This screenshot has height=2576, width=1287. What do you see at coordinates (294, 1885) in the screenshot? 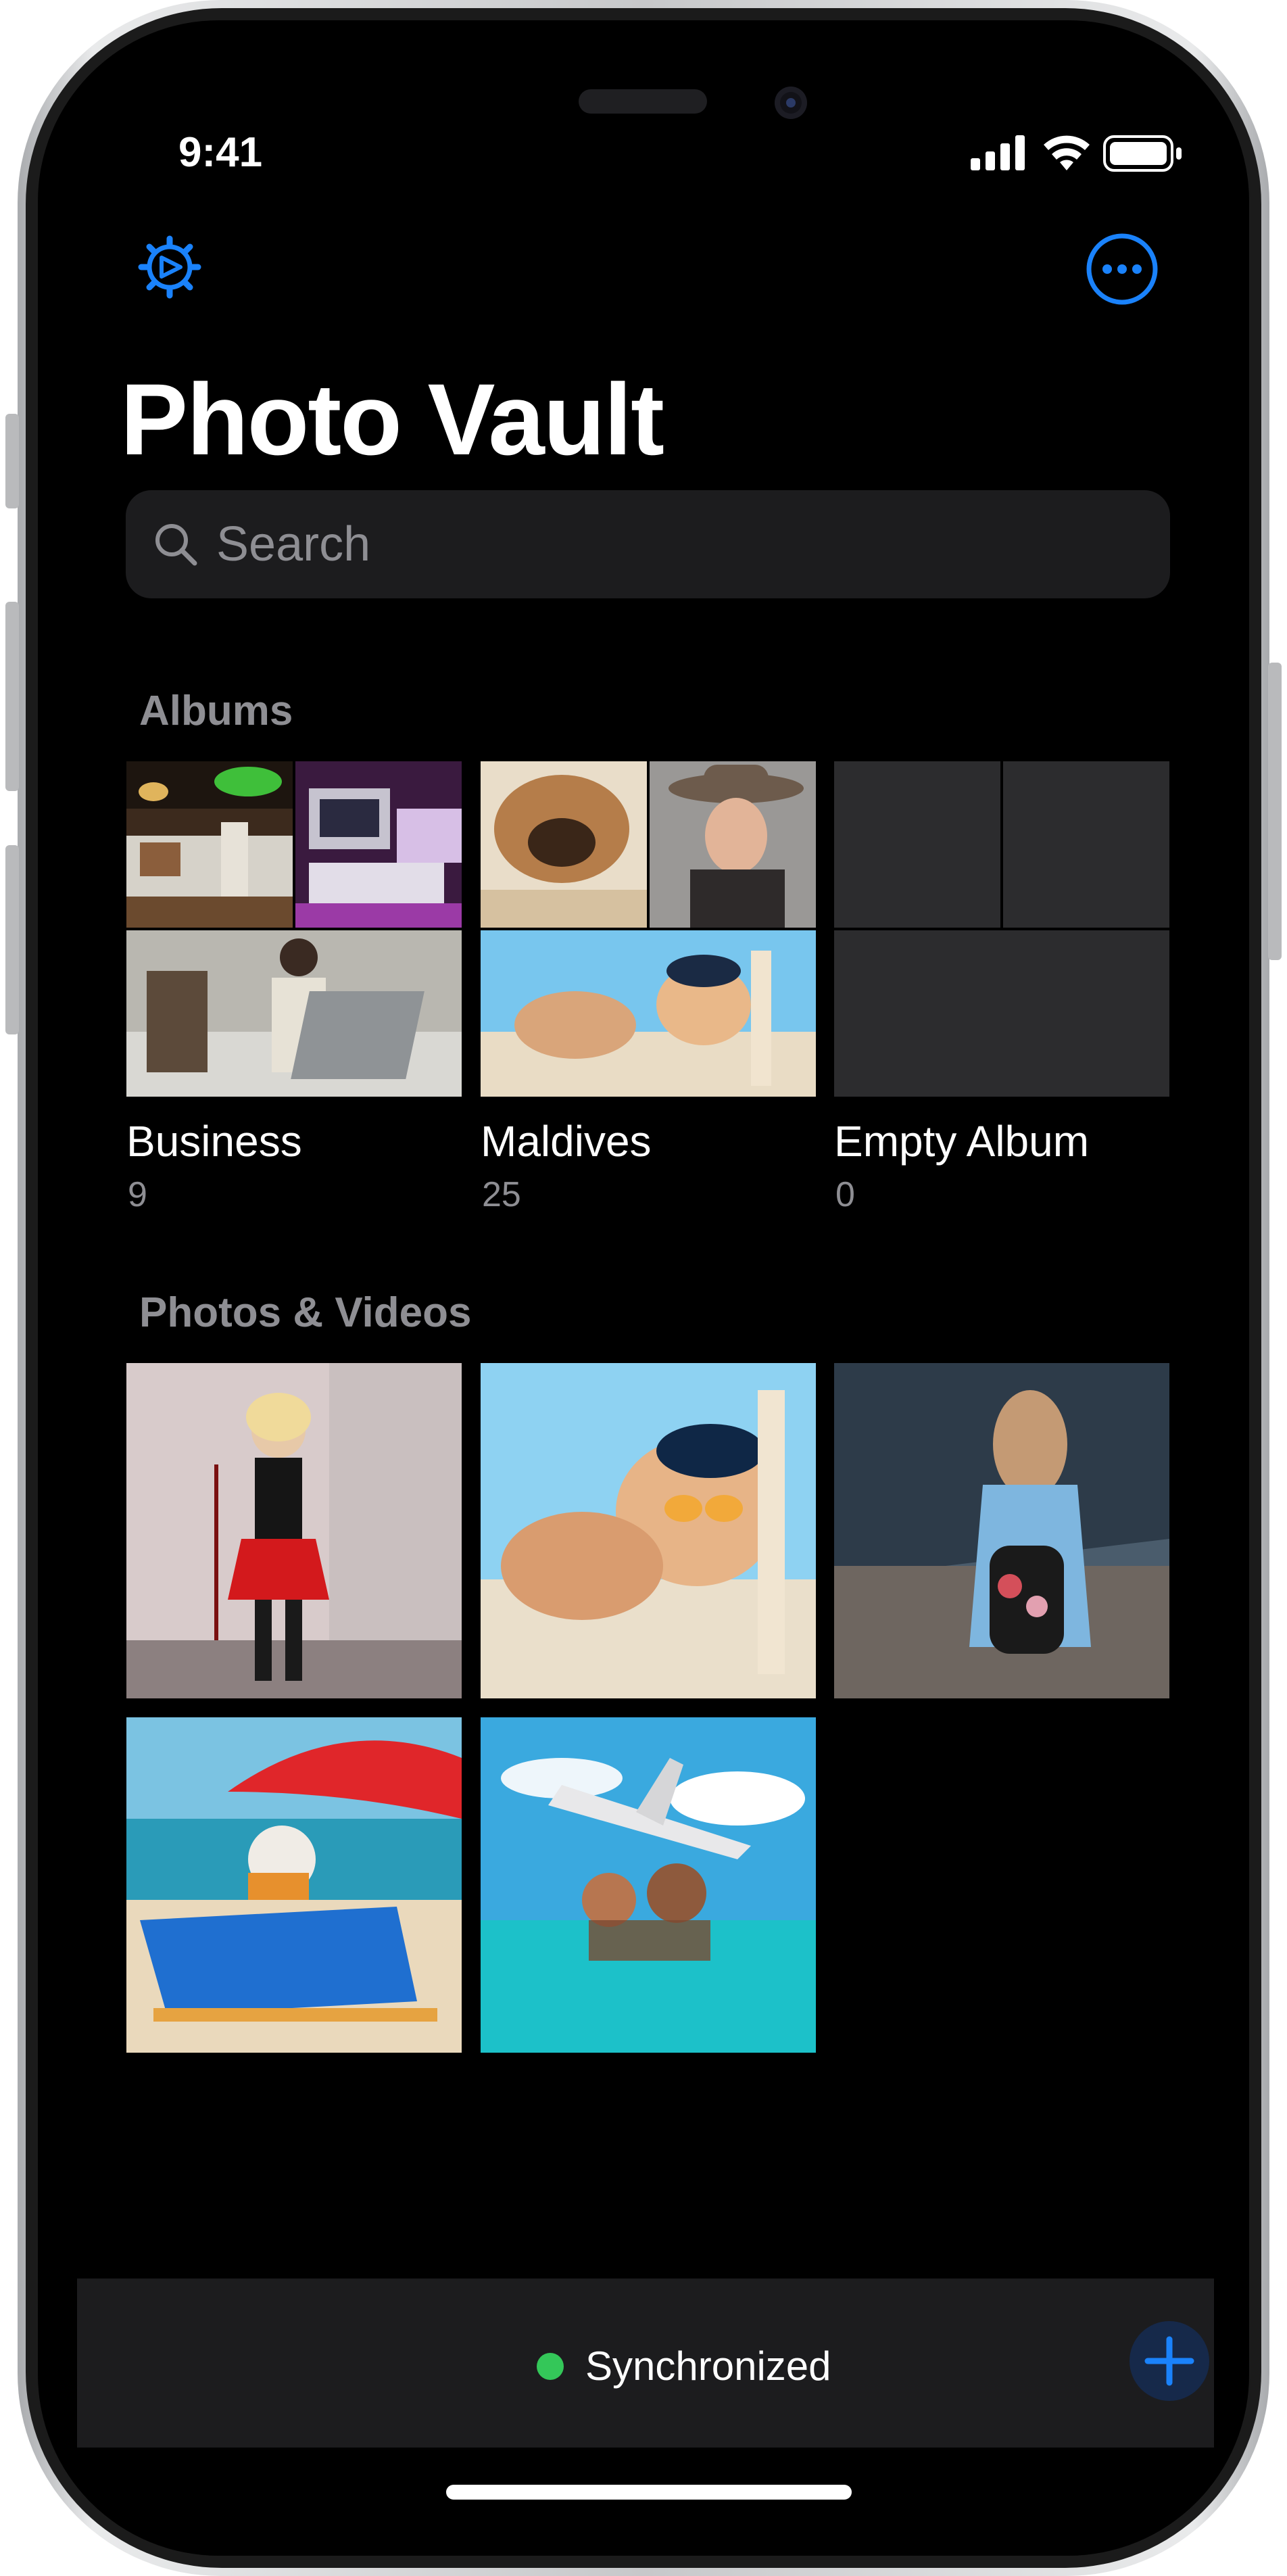
I see `photo-thumbnail-dog-umbrella` at bounding box center [294, 1885].